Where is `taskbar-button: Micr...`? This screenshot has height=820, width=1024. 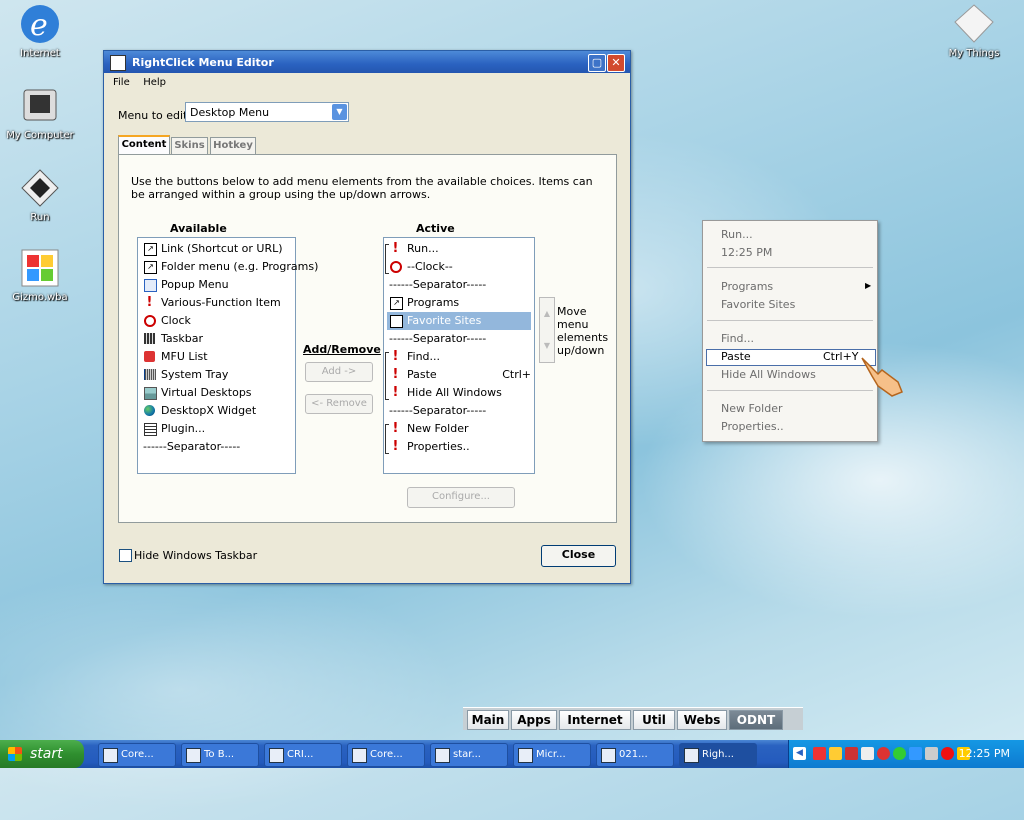 taskbar-button: Micr... is located at coordinates (552, 755).